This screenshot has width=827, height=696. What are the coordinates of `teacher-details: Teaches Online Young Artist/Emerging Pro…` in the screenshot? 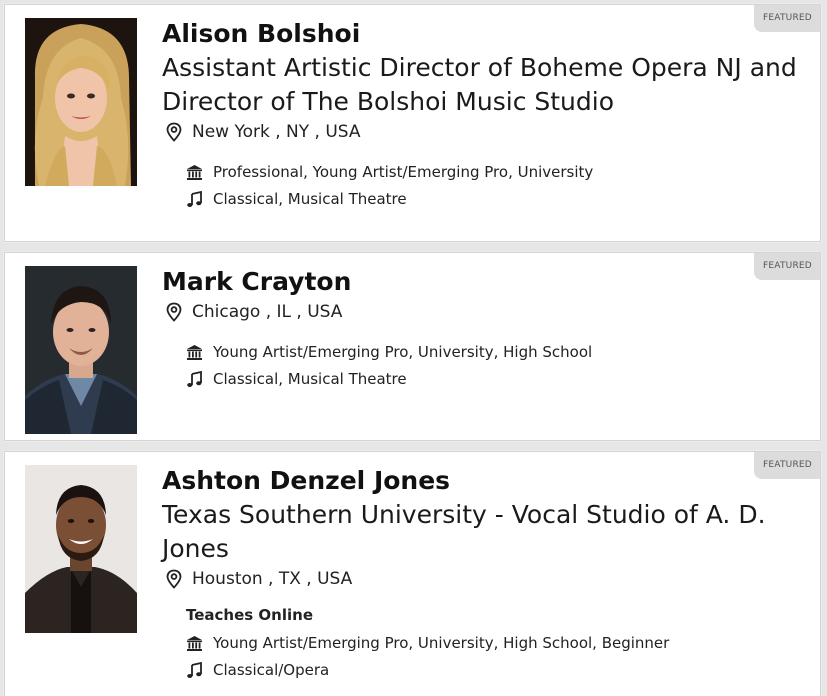 It's located at (498, 643).